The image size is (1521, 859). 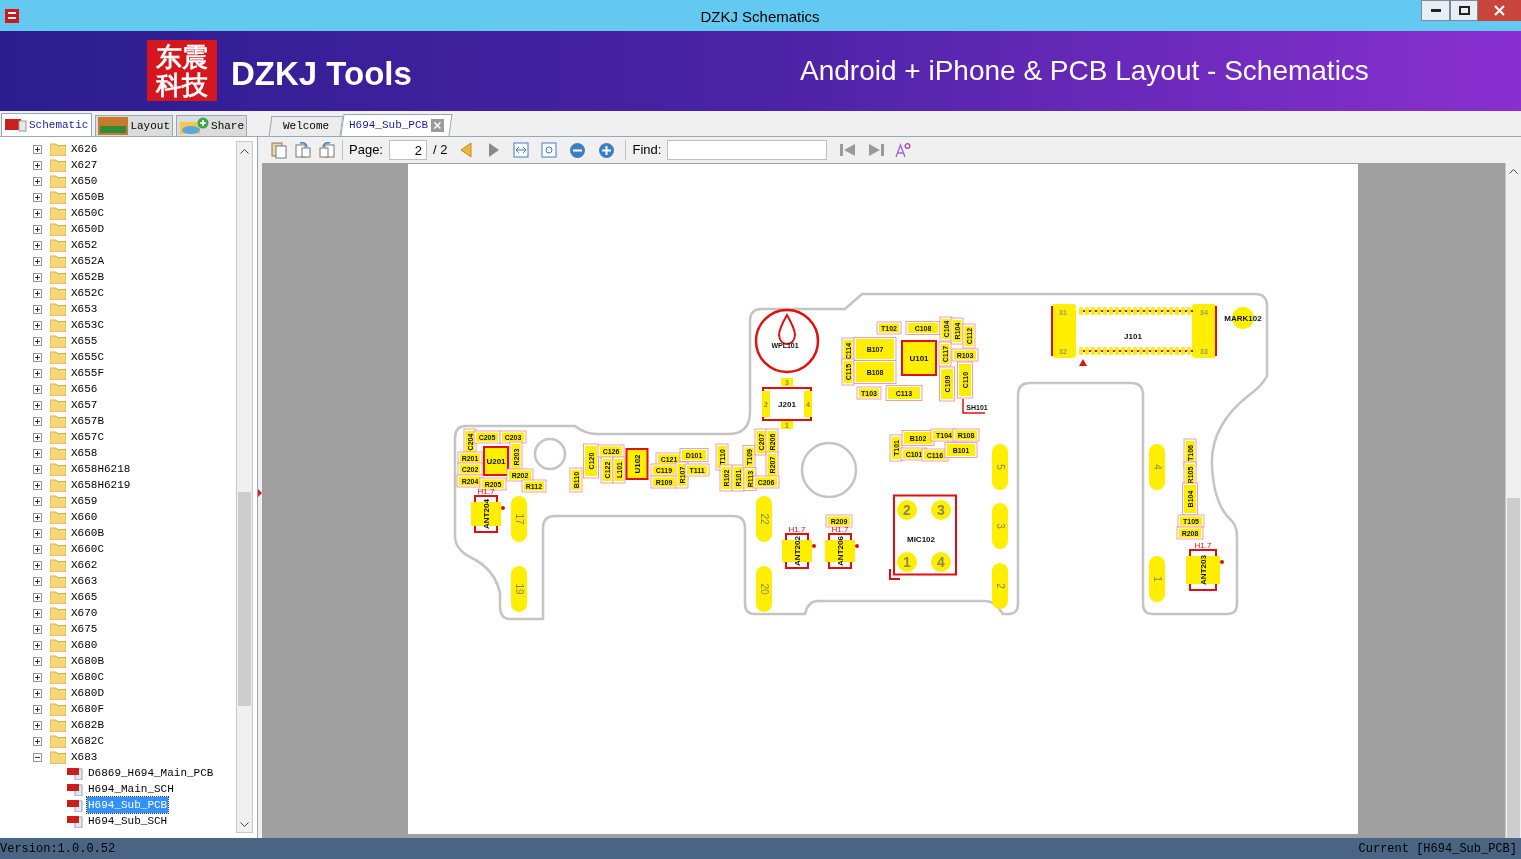 I want to click on tree-item-label: X658, so click(x=84, y=453).